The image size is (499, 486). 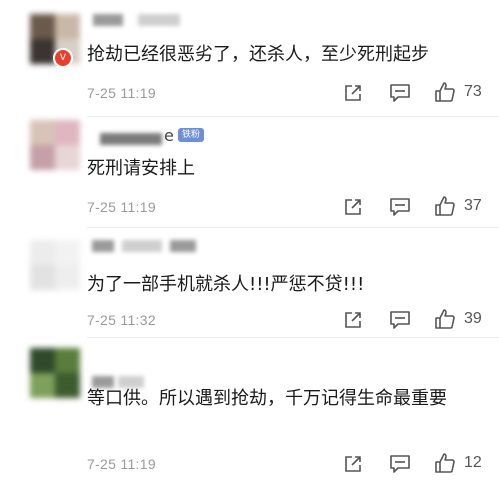 What do you see at coordinates (473, 318) in the screenshot?
I see `like-count: 39` at bounding box center [473, 318].